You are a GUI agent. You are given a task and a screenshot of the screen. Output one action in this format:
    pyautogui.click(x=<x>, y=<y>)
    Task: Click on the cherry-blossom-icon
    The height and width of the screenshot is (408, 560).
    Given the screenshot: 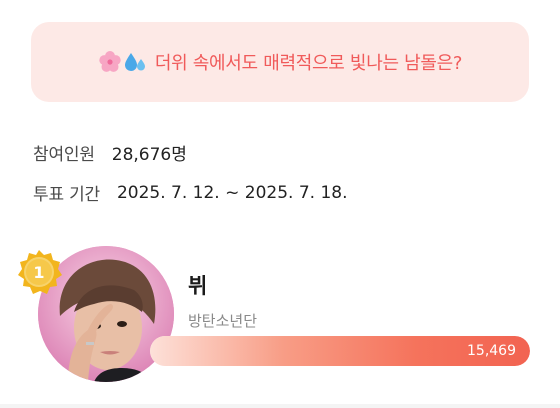 What is the action you would take?
    pyautogui.click(x=110, y=61)
    